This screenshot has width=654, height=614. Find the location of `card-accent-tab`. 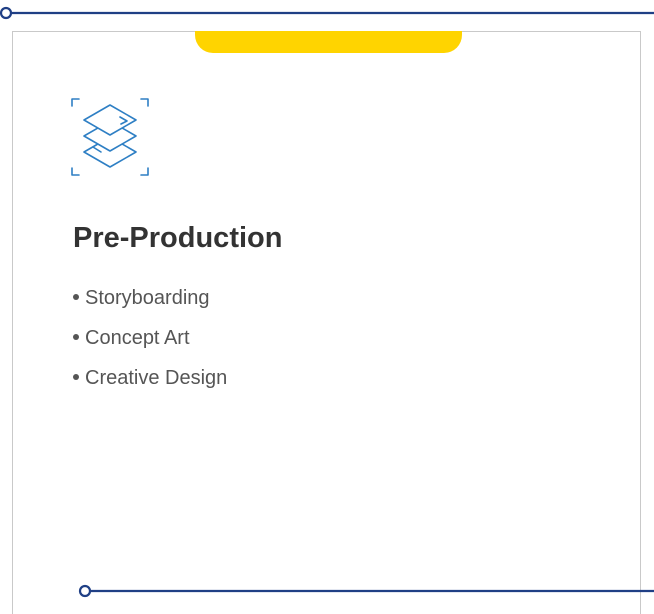

card-accent-tab is located at coordinates (328, 42).